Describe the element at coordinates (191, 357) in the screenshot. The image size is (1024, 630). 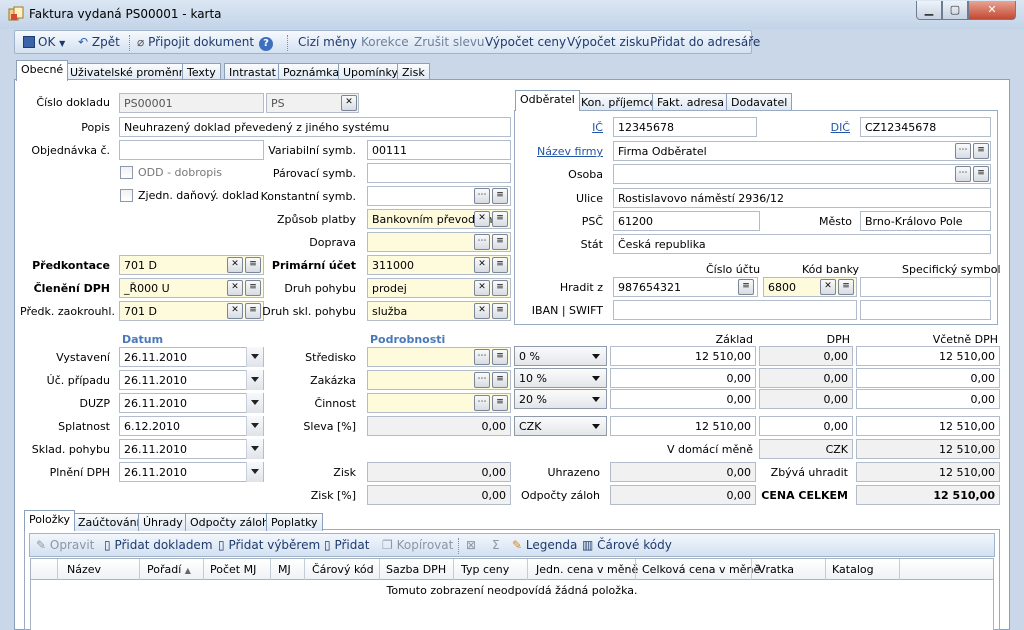
I see `issued-date-field: 26.11.2010` at that location.